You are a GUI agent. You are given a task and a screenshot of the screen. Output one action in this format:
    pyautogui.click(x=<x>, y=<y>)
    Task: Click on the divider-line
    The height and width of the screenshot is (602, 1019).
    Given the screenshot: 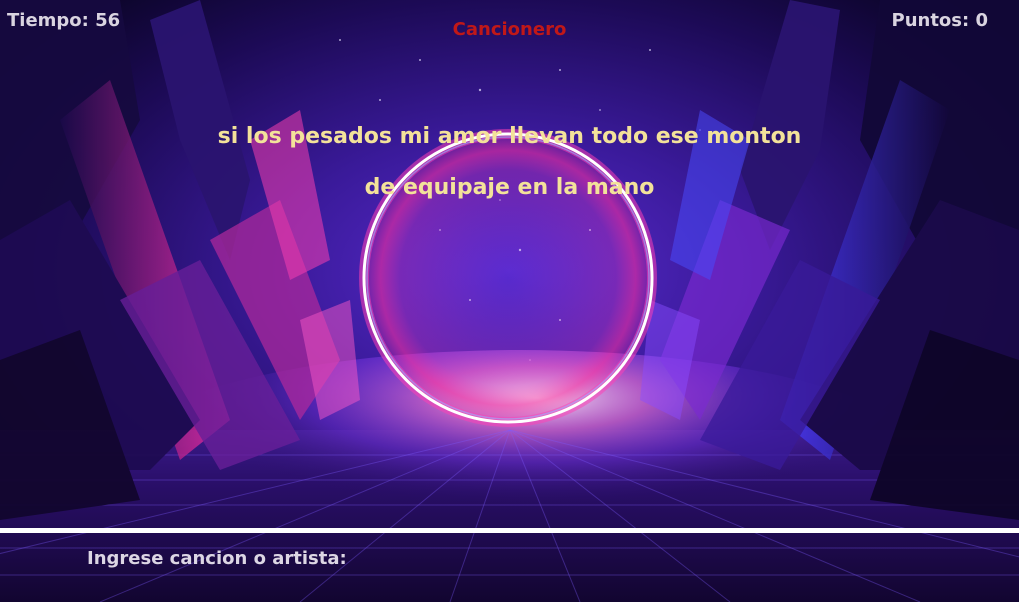 What is the action you would take?
    pyautogui.click(x=509, y=530)
    